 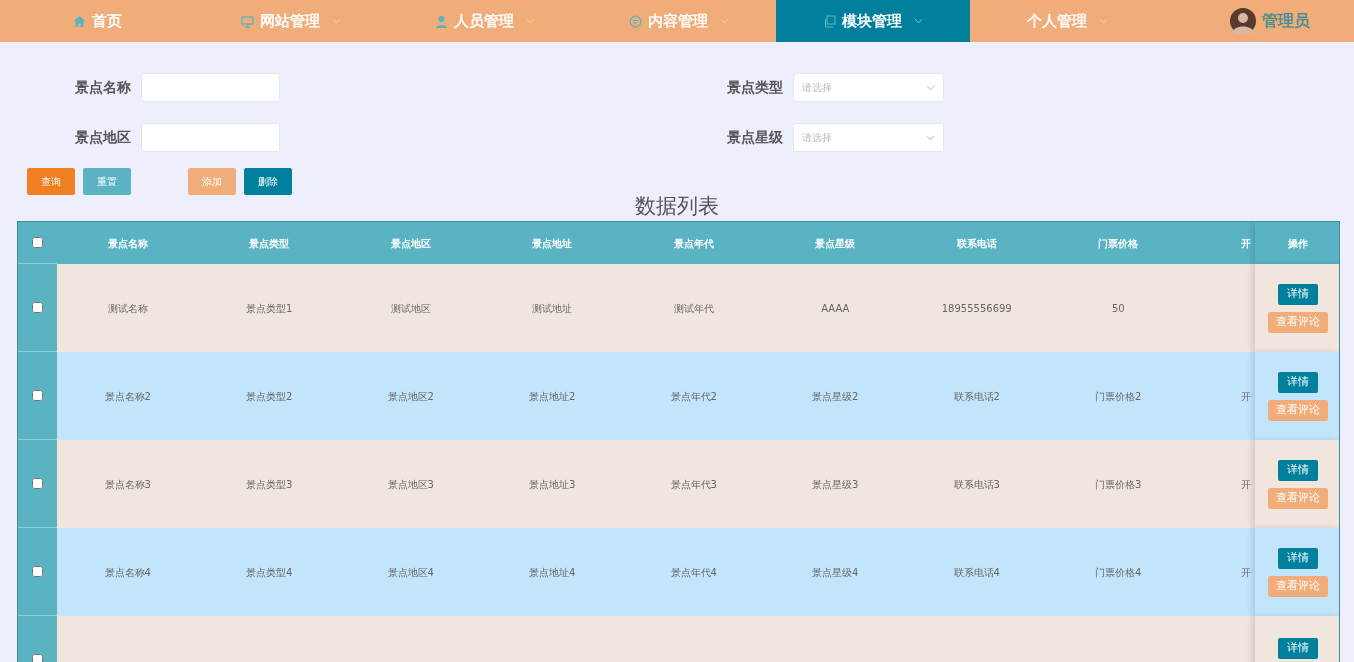 What do you see at coordinates (79, 21) in the screenshot?
I see `home-icon` at bounding box center [79, 21].